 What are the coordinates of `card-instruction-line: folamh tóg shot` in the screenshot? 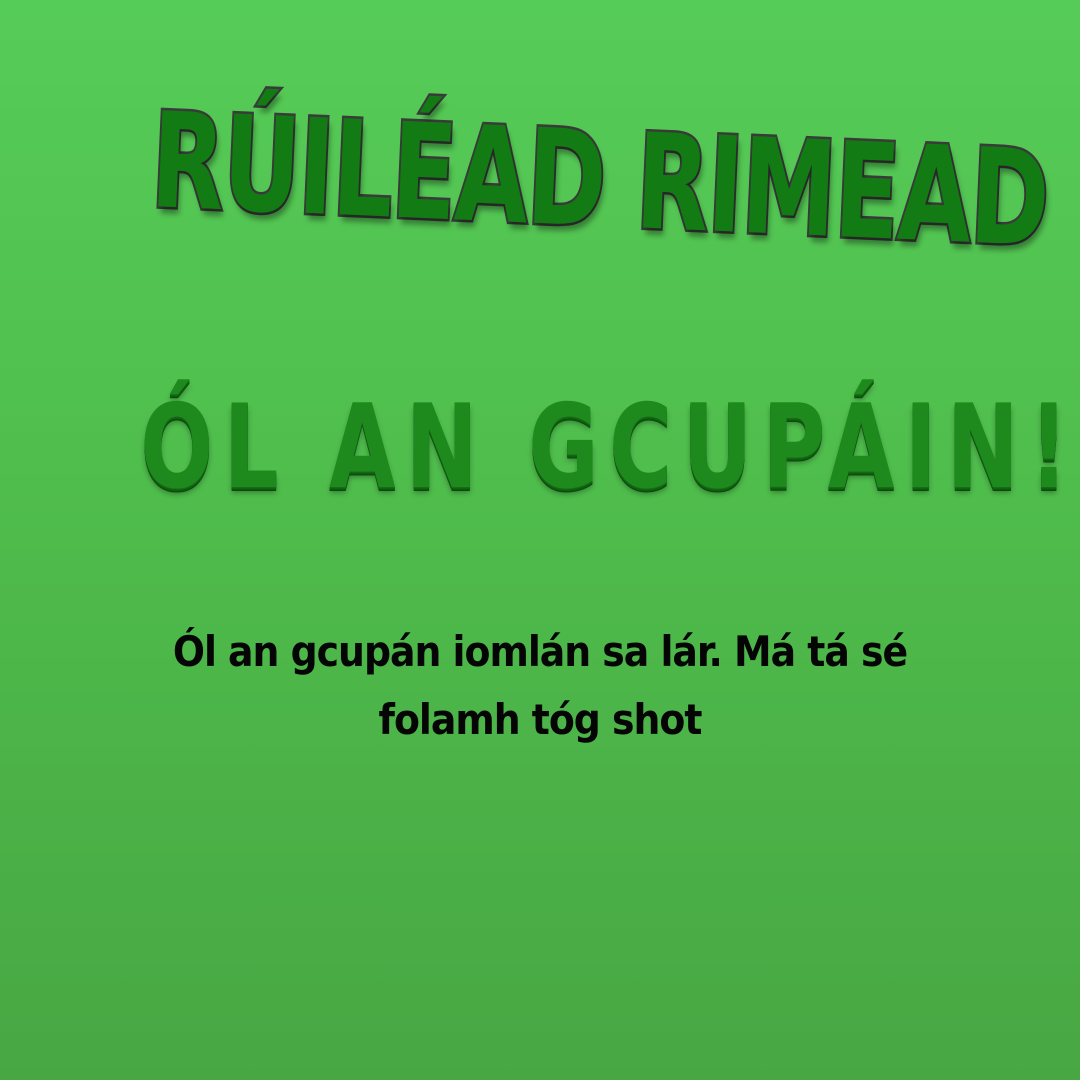 It's located at (540, 719).